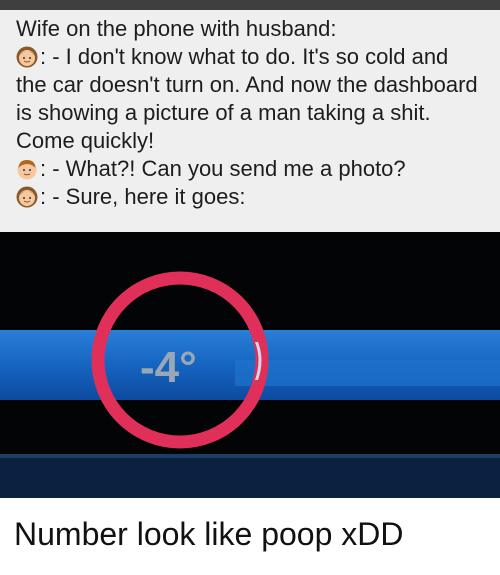 The image size is (500, 575). I want to click on story-heading: Wife on the phone with husband:, so click(176, 28).